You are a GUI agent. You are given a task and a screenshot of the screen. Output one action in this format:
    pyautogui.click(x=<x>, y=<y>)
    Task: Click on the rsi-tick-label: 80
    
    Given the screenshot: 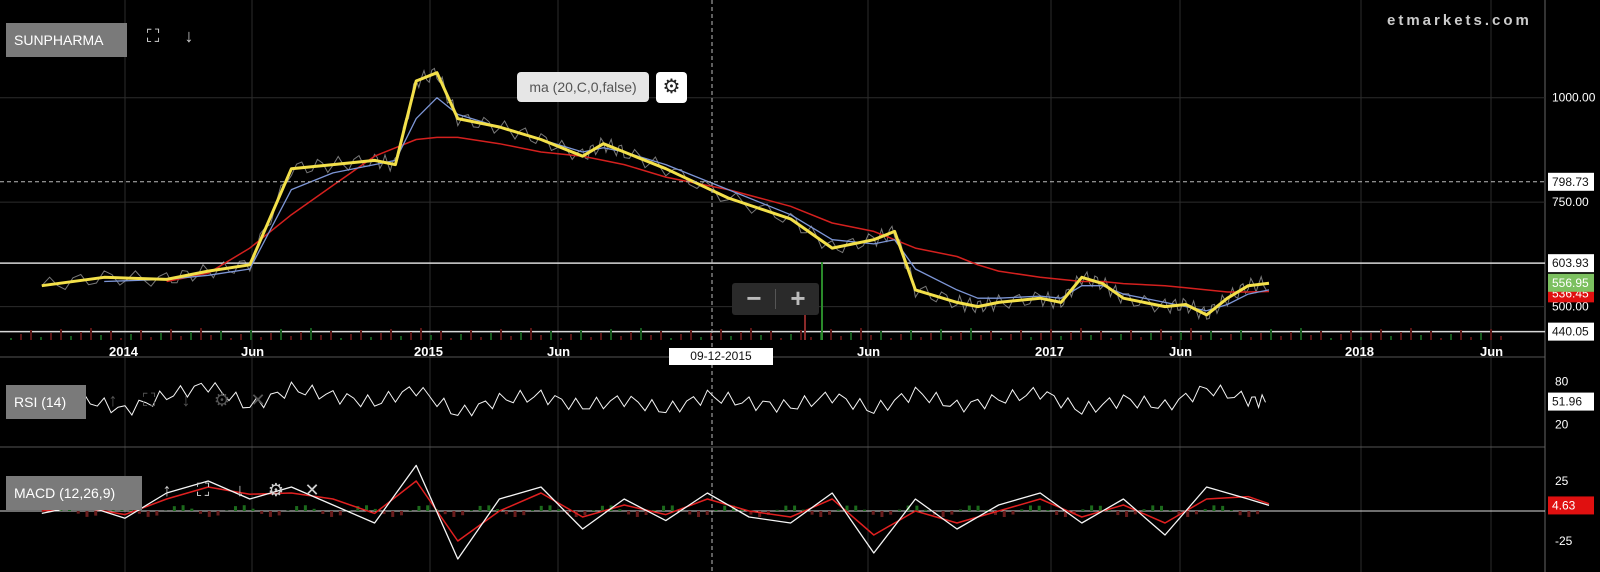 What is the action you would take?
    pyautogui.click(x=1562, y=381)
    